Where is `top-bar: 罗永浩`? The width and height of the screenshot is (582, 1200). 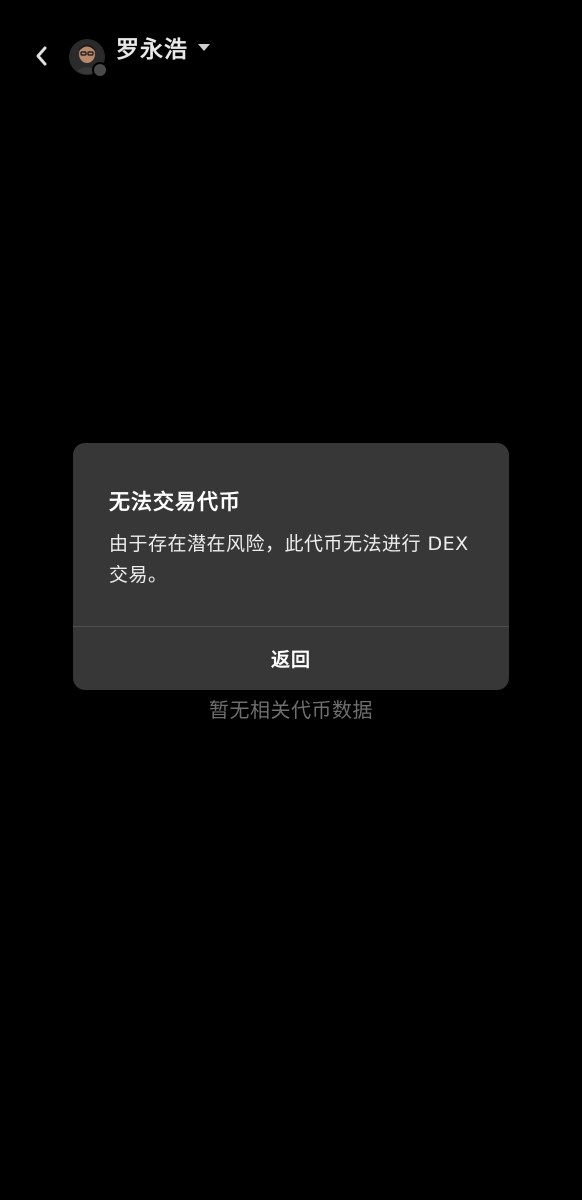 top-bar: 罗永浩 is located at coordinates (291, 50).